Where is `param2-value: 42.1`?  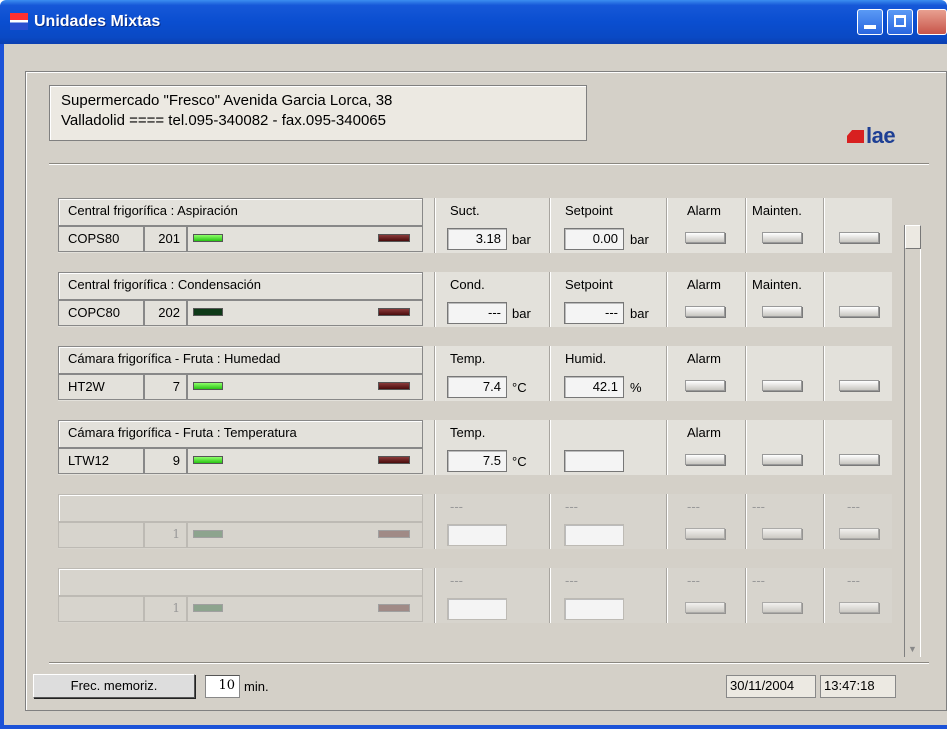 param2-value: 42.1 is located at coordinates (594, 387).